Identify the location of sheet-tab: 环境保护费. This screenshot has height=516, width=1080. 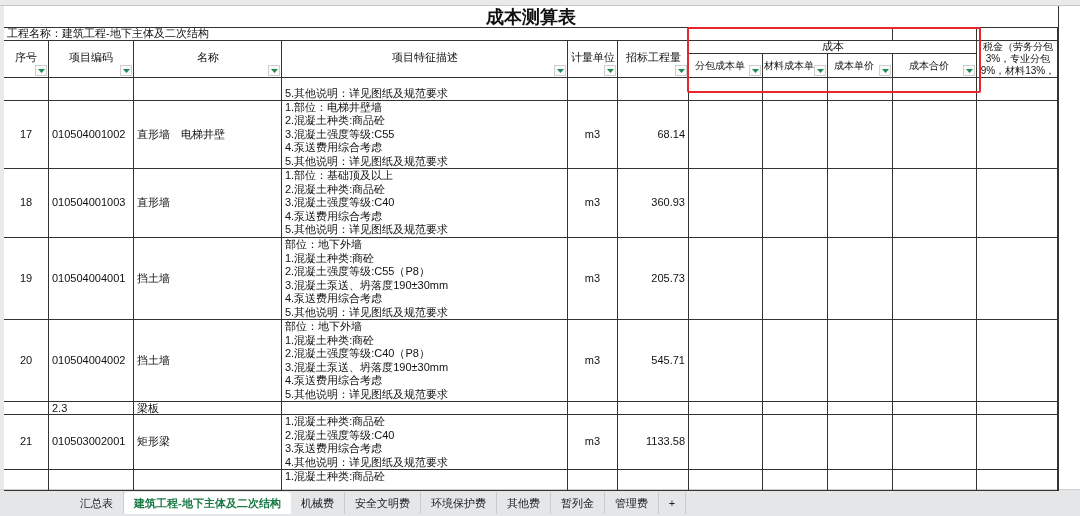
(458, 503).